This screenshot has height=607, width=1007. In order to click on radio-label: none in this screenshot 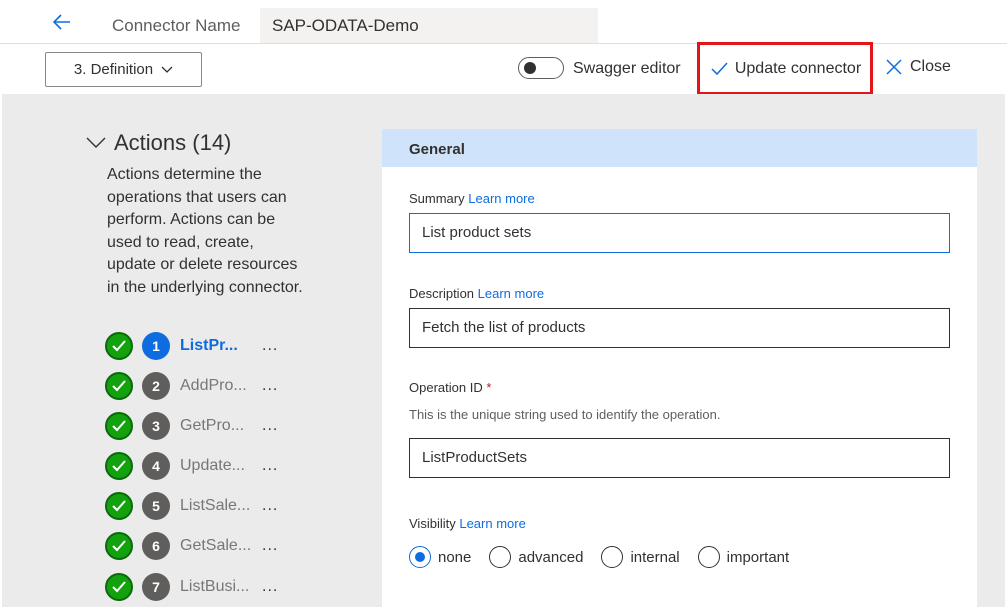, I will do `click(455, 557)`.